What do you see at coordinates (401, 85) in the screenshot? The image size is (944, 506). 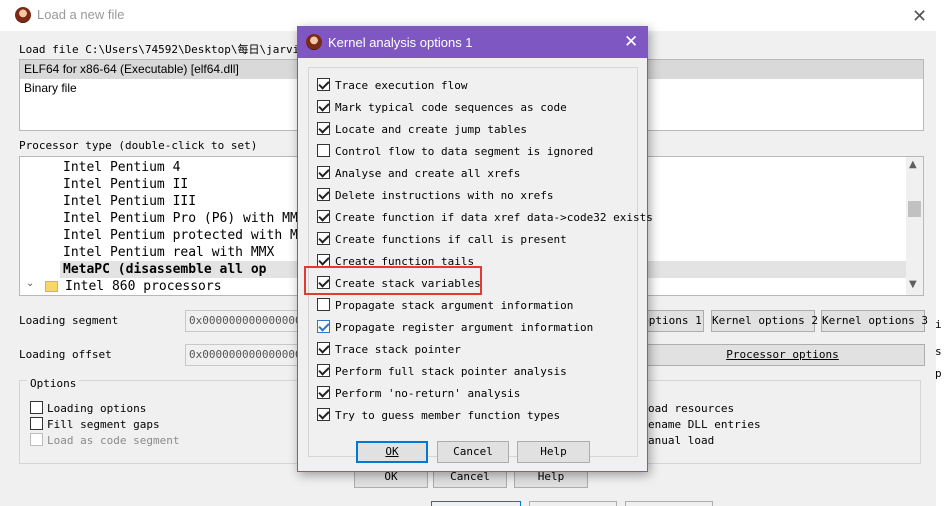 I see `option-label: Trace execution flow` at bounding box center [401, 85].